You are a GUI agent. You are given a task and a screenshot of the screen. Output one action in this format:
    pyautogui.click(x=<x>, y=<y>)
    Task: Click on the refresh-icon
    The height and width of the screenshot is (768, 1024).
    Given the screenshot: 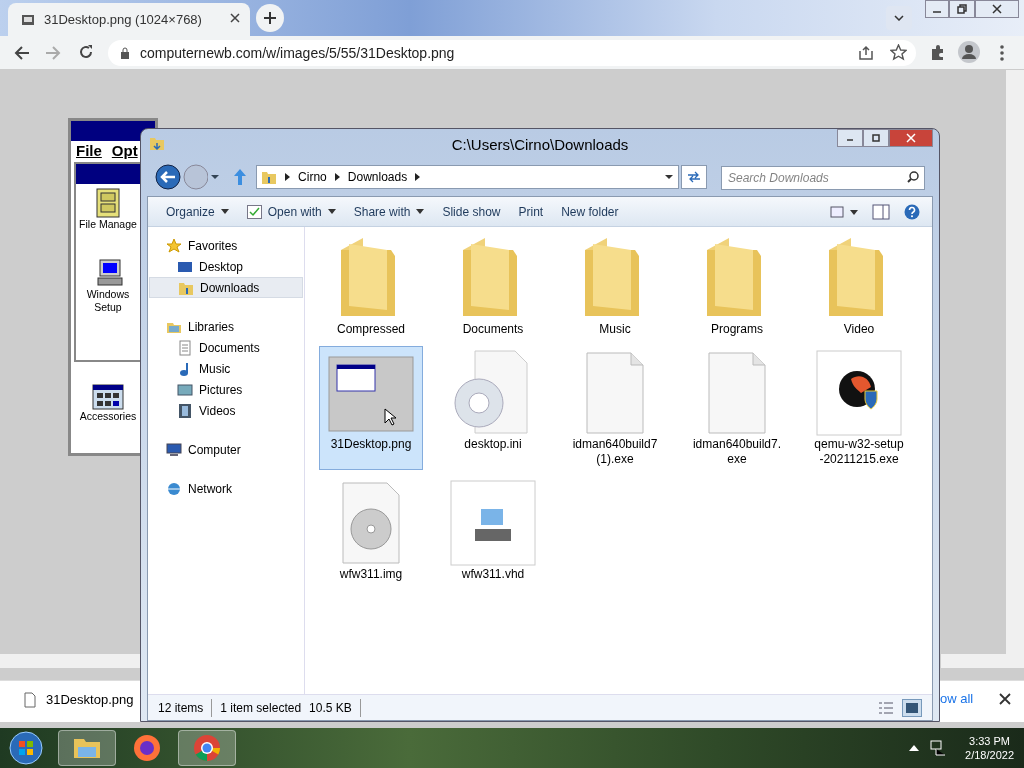 What is the action you would take?
    pyautogui.click(x=694, y=177)
    